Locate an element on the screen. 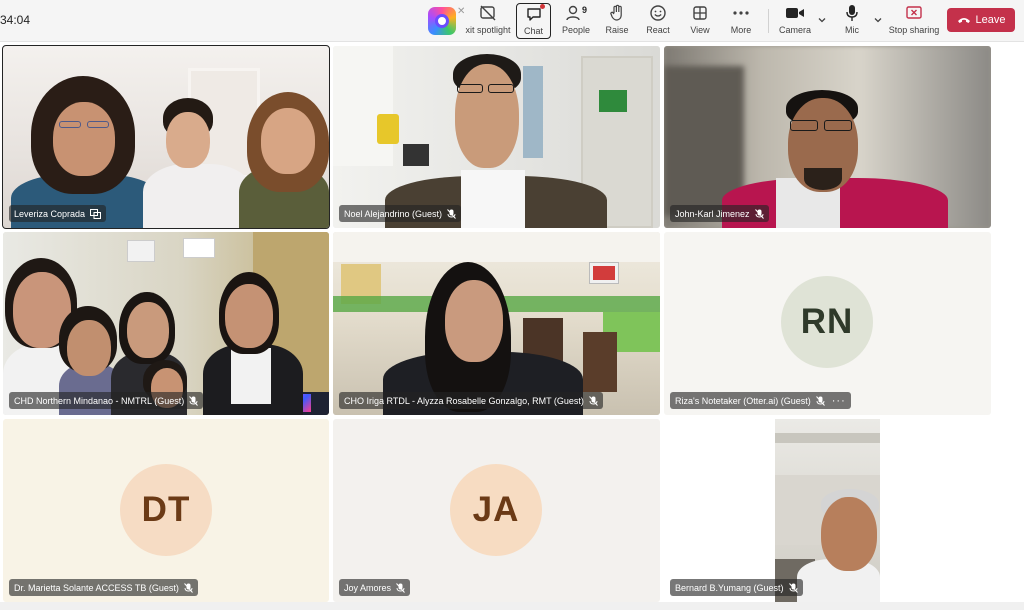 The width and height of the screenshot is (1024, 610). unread-dot is located at coordinates (542, 6).